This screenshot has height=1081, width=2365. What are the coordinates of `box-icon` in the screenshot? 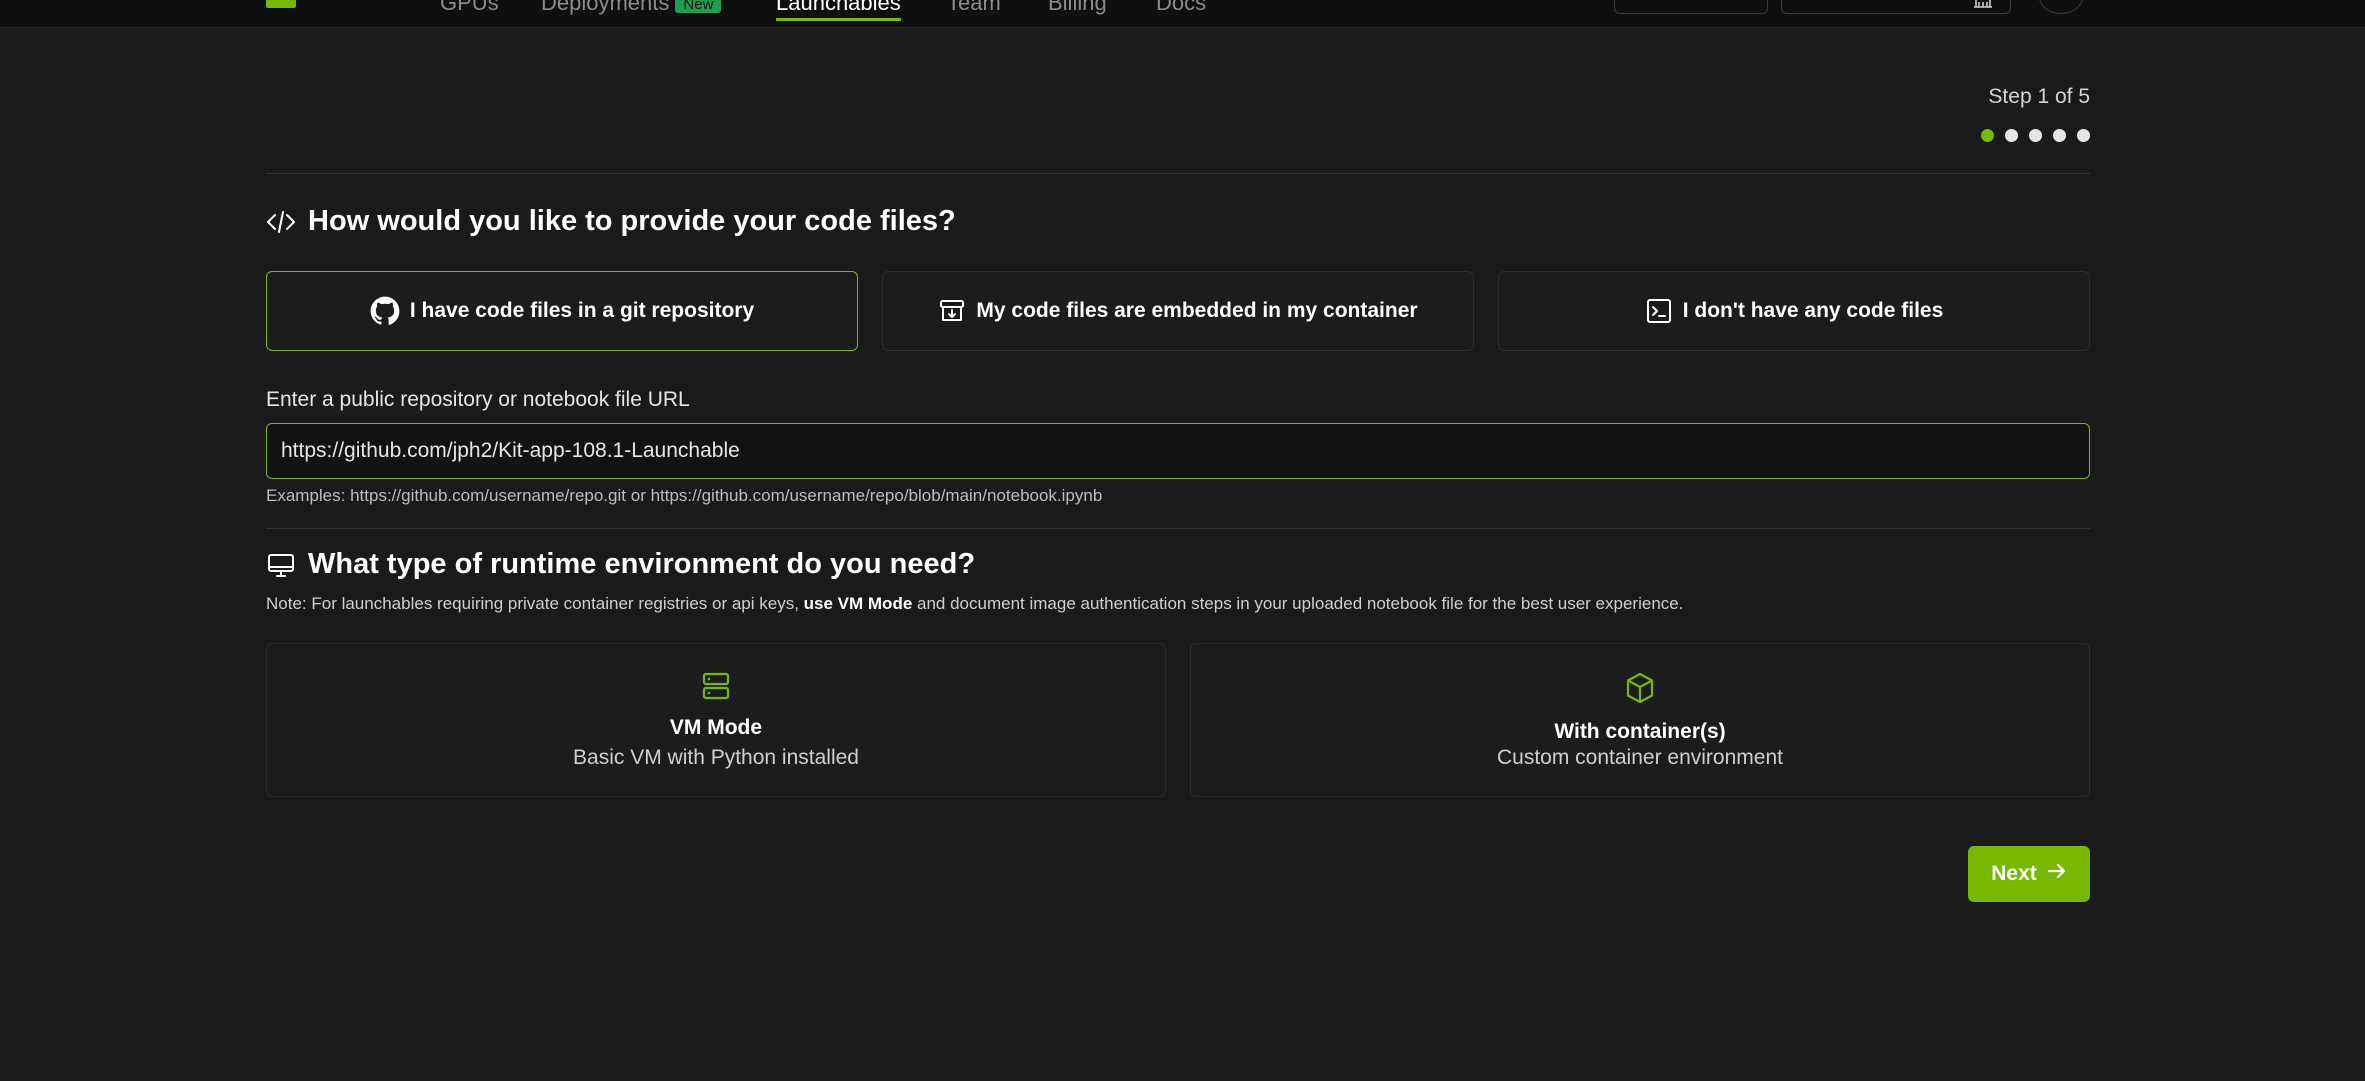 It's located at (1640, 690).